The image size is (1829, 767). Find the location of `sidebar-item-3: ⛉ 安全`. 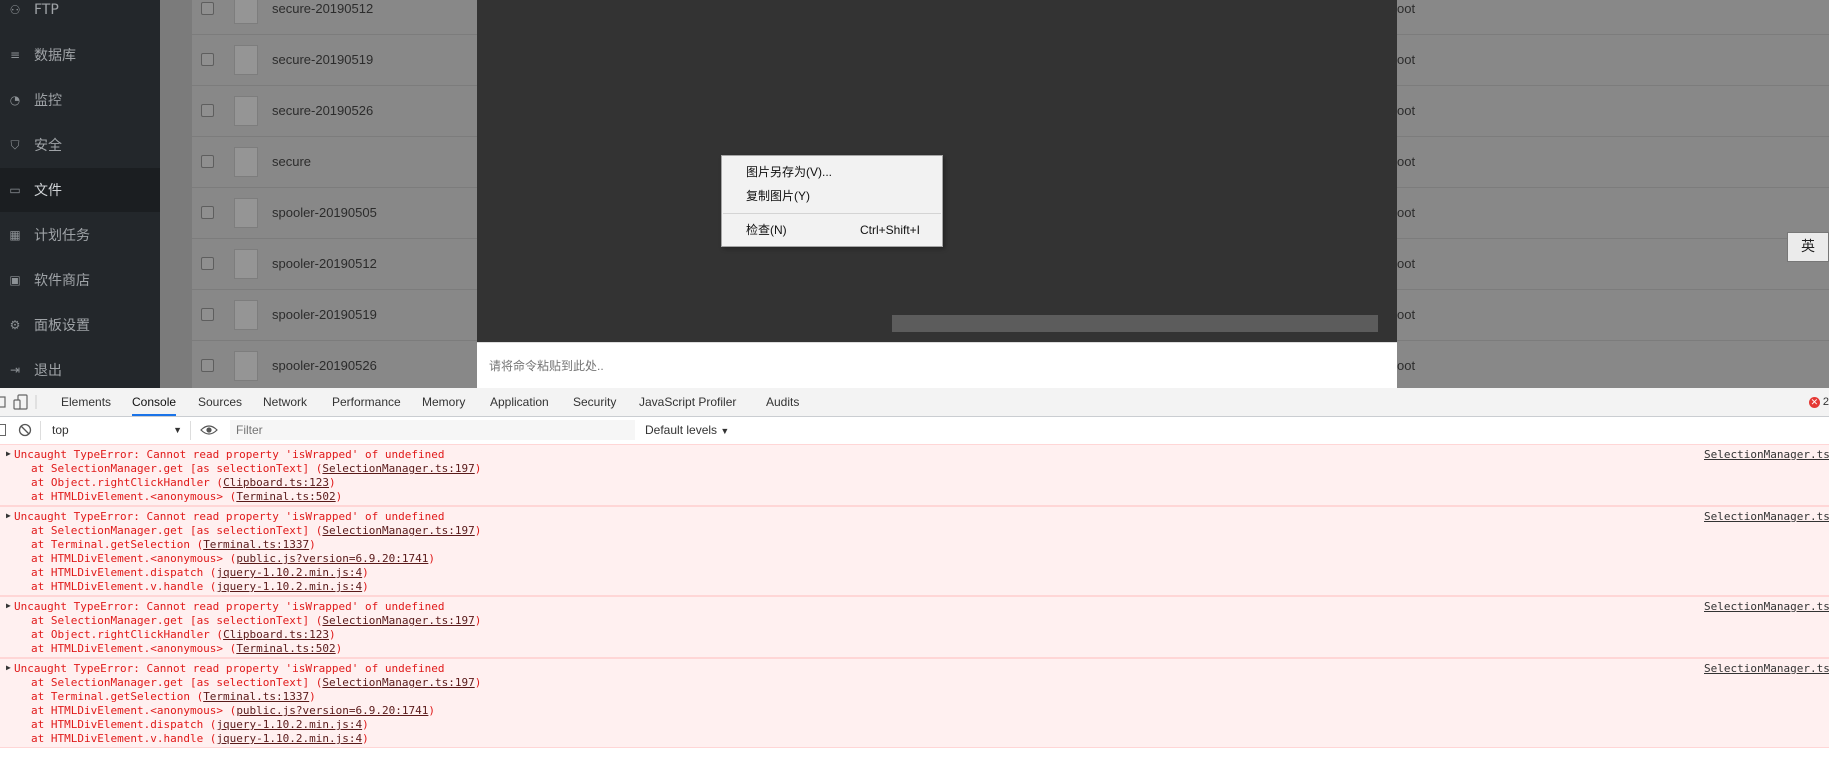

sidebar-item-3: ⛉ 安全 is located at coordinates (80, 145).